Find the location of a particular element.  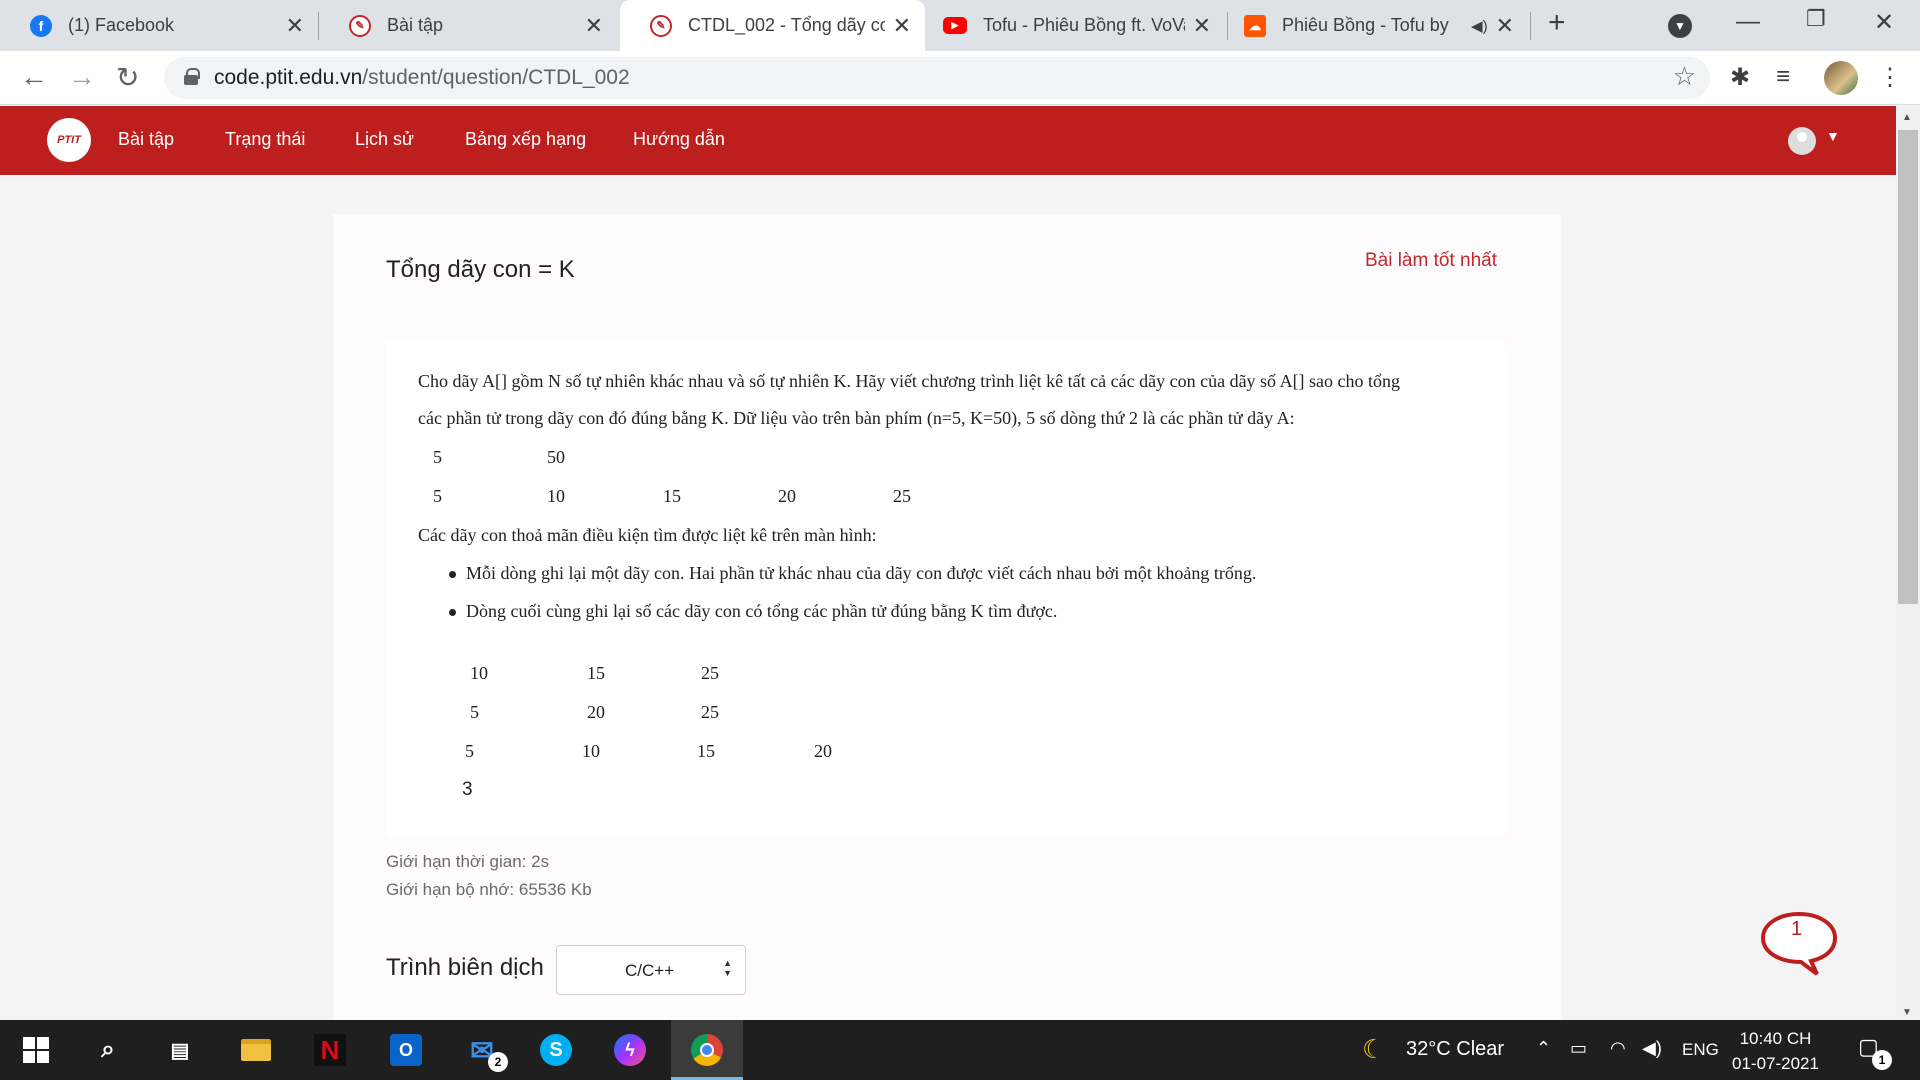

input-value: 25 is located at coordinates (902, 496).